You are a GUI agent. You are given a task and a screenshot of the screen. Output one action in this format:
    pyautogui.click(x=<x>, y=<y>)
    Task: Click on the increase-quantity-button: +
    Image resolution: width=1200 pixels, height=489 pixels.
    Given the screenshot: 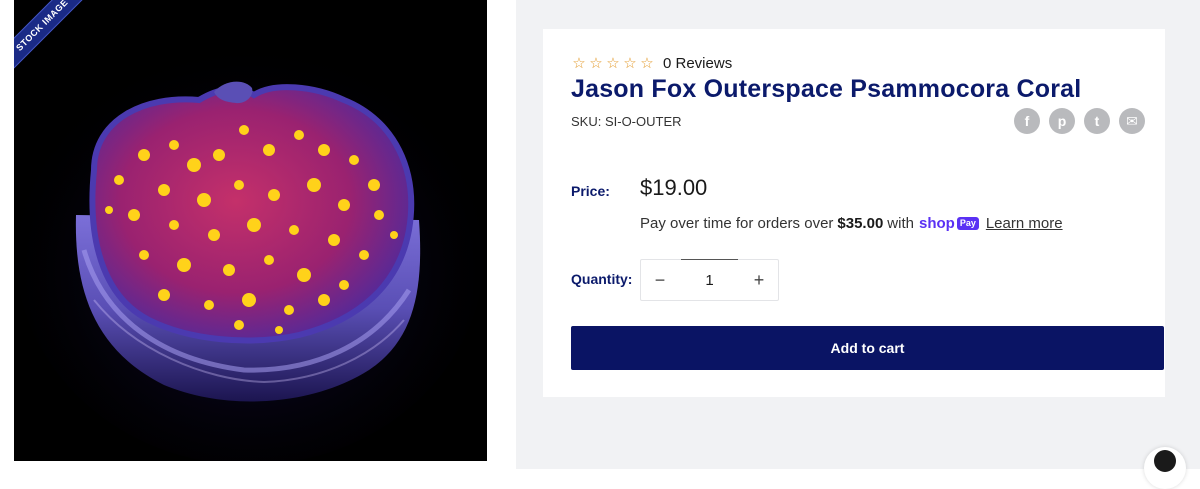 What is the action you would take?
    pyautogui.click(x=759, y=280)
    